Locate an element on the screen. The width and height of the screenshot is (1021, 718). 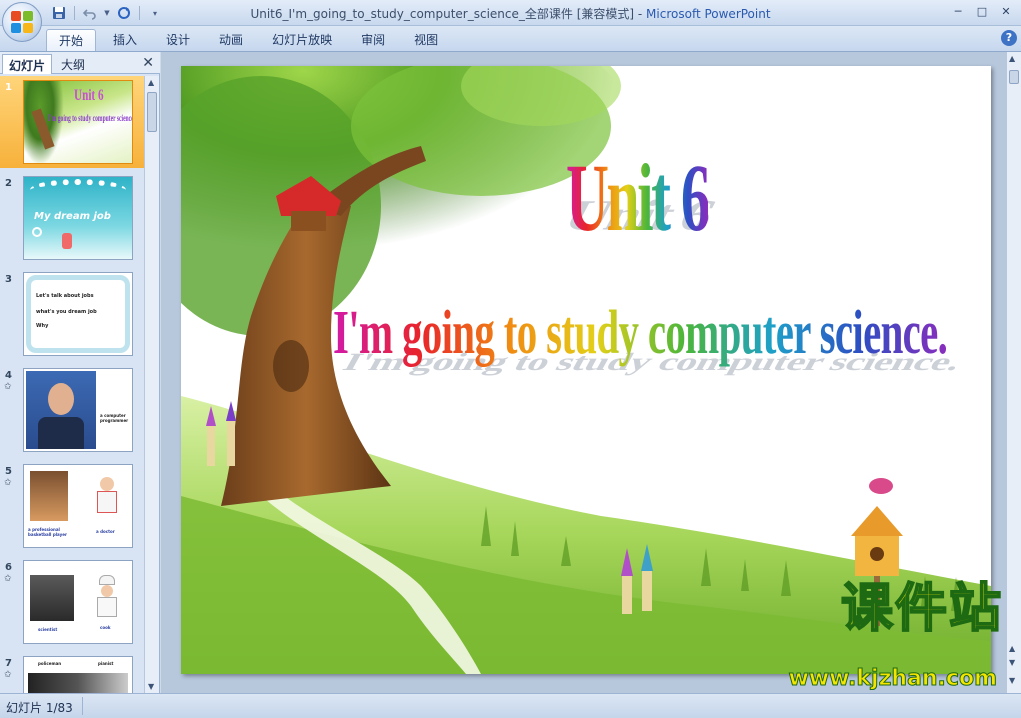
tab-outline: 大纲 is located at coordinates (73, 64).